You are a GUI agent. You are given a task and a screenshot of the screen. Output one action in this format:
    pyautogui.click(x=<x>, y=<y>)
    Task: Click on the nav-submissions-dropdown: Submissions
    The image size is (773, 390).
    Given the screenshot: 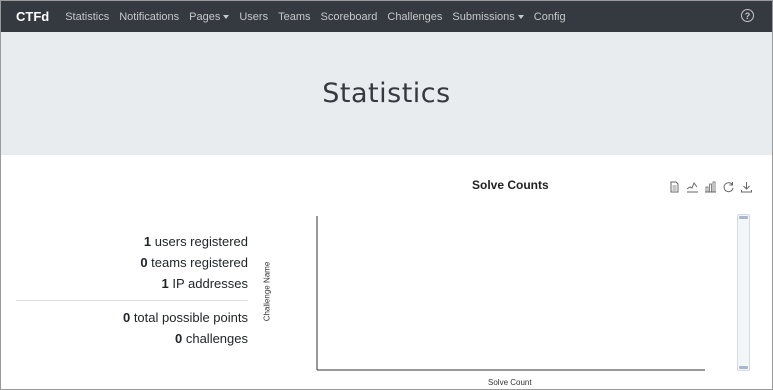 What is the action you would take?
    pyautogui.click(x=488, y=16)
    